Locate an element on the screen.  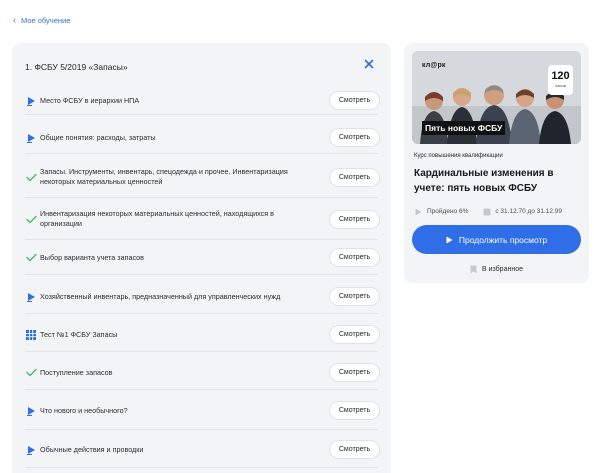
continue-watching-button: Продолжить просмотр is located at coordinates (496, 239).